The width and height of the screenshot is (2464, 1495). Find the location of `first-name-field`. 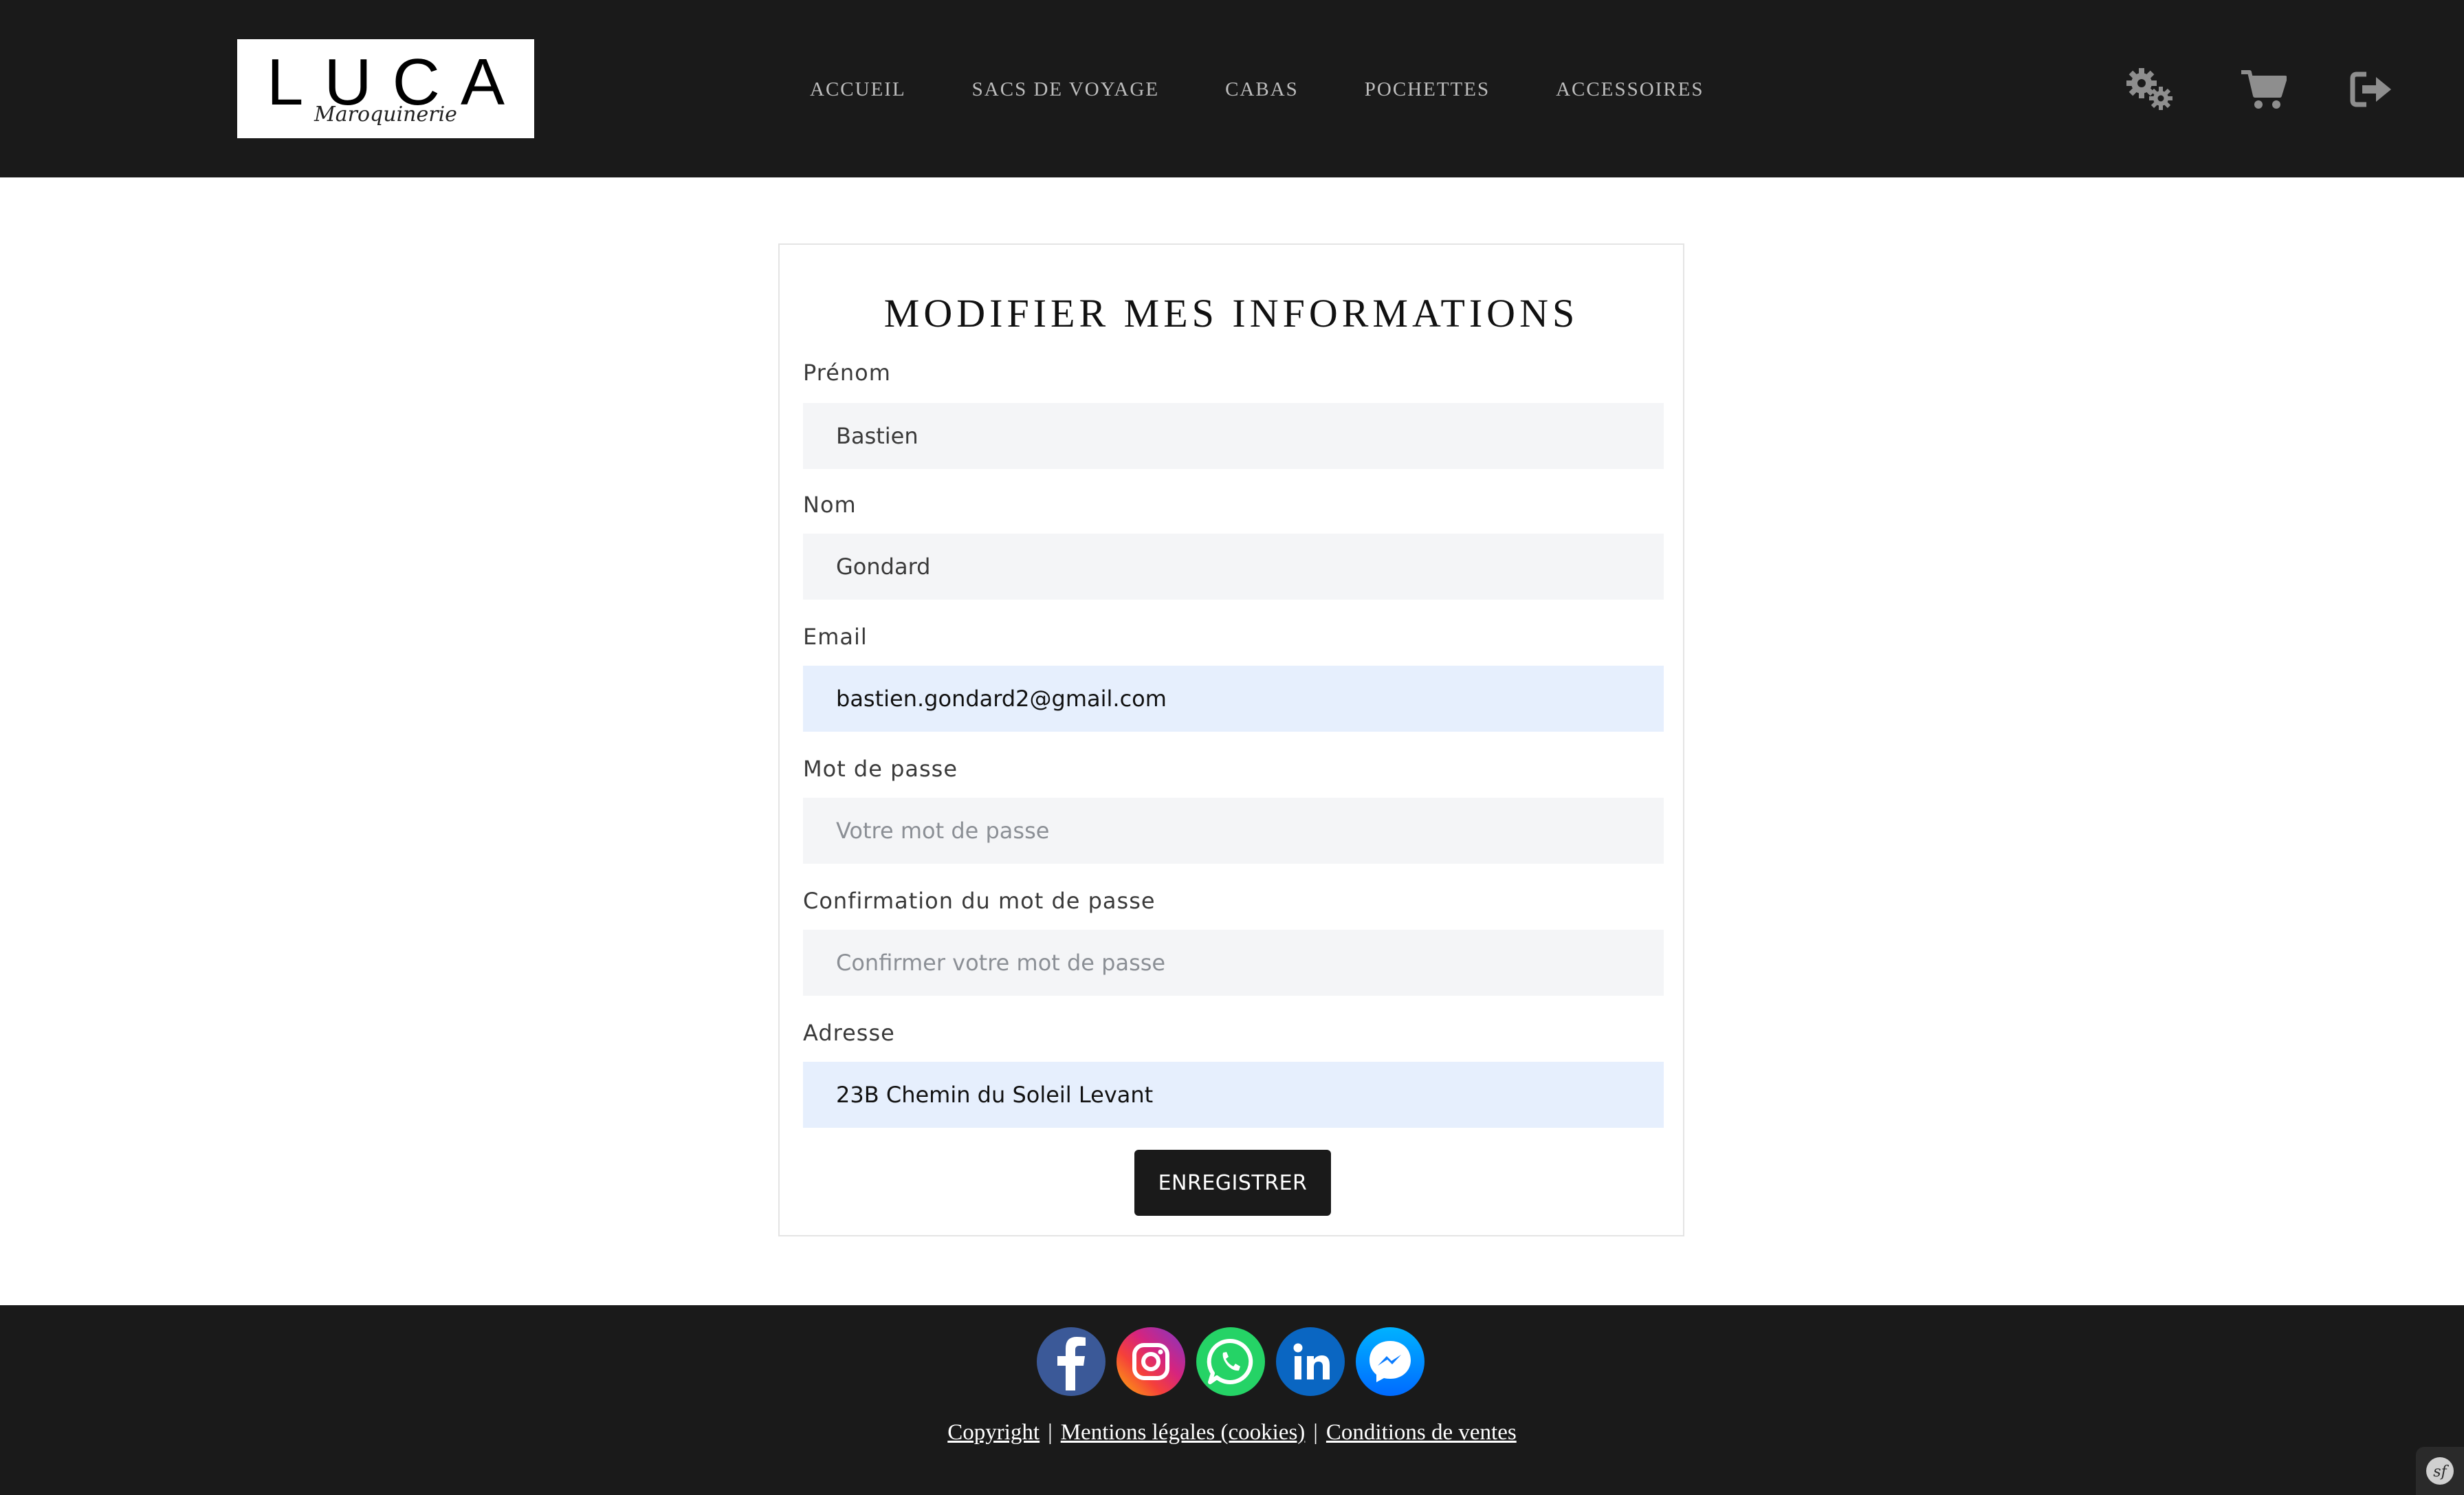

first-name-field is located at coordinates (1233, 436).